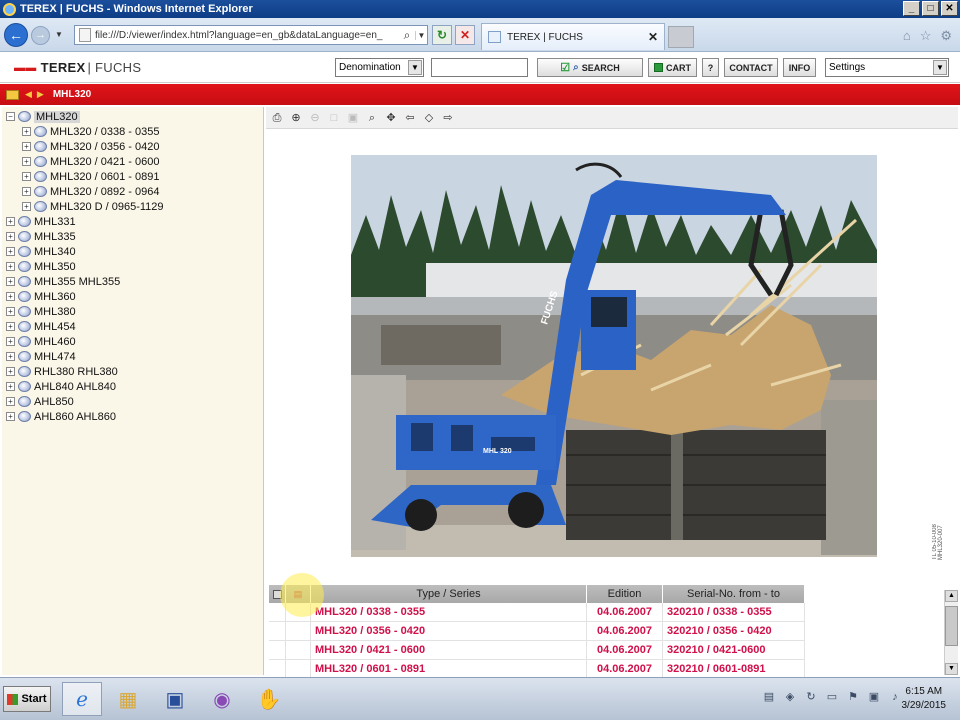 The image size is (960, 720). What do you see at coordinates (391, 118) in the screenshot?
I see `pan-icon: ✥` at bounding box center [391, 118].